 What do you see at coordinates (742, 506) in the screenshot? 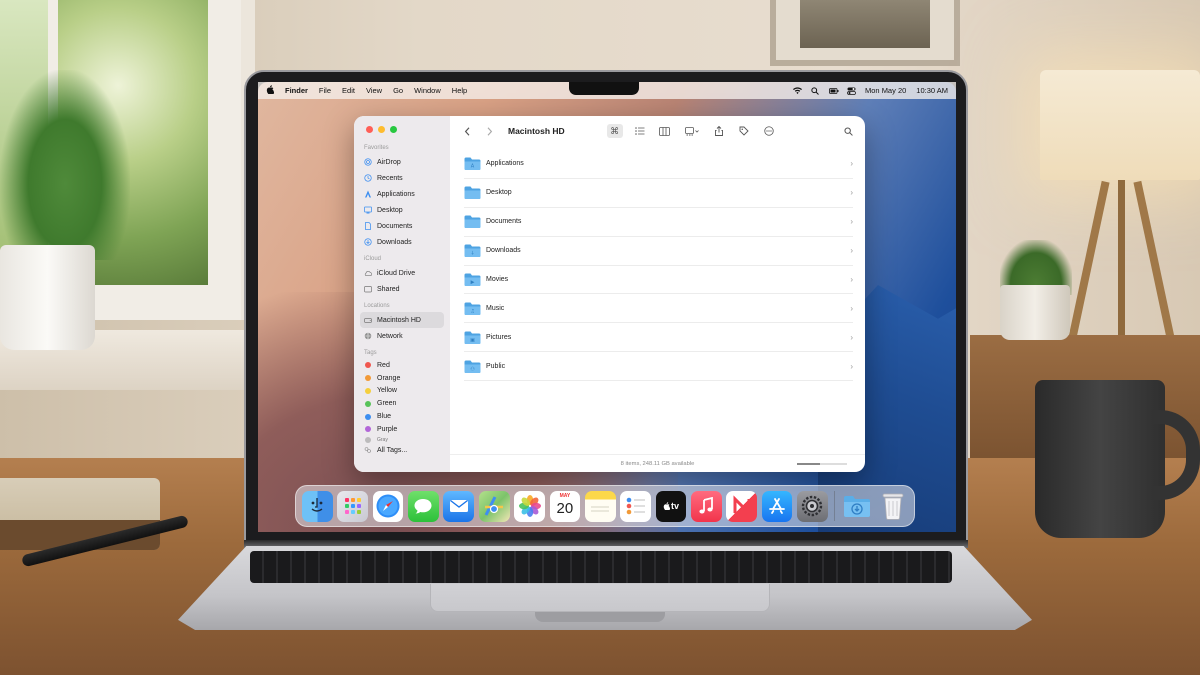
I see `dock-news` at bounding box center [742, 506].